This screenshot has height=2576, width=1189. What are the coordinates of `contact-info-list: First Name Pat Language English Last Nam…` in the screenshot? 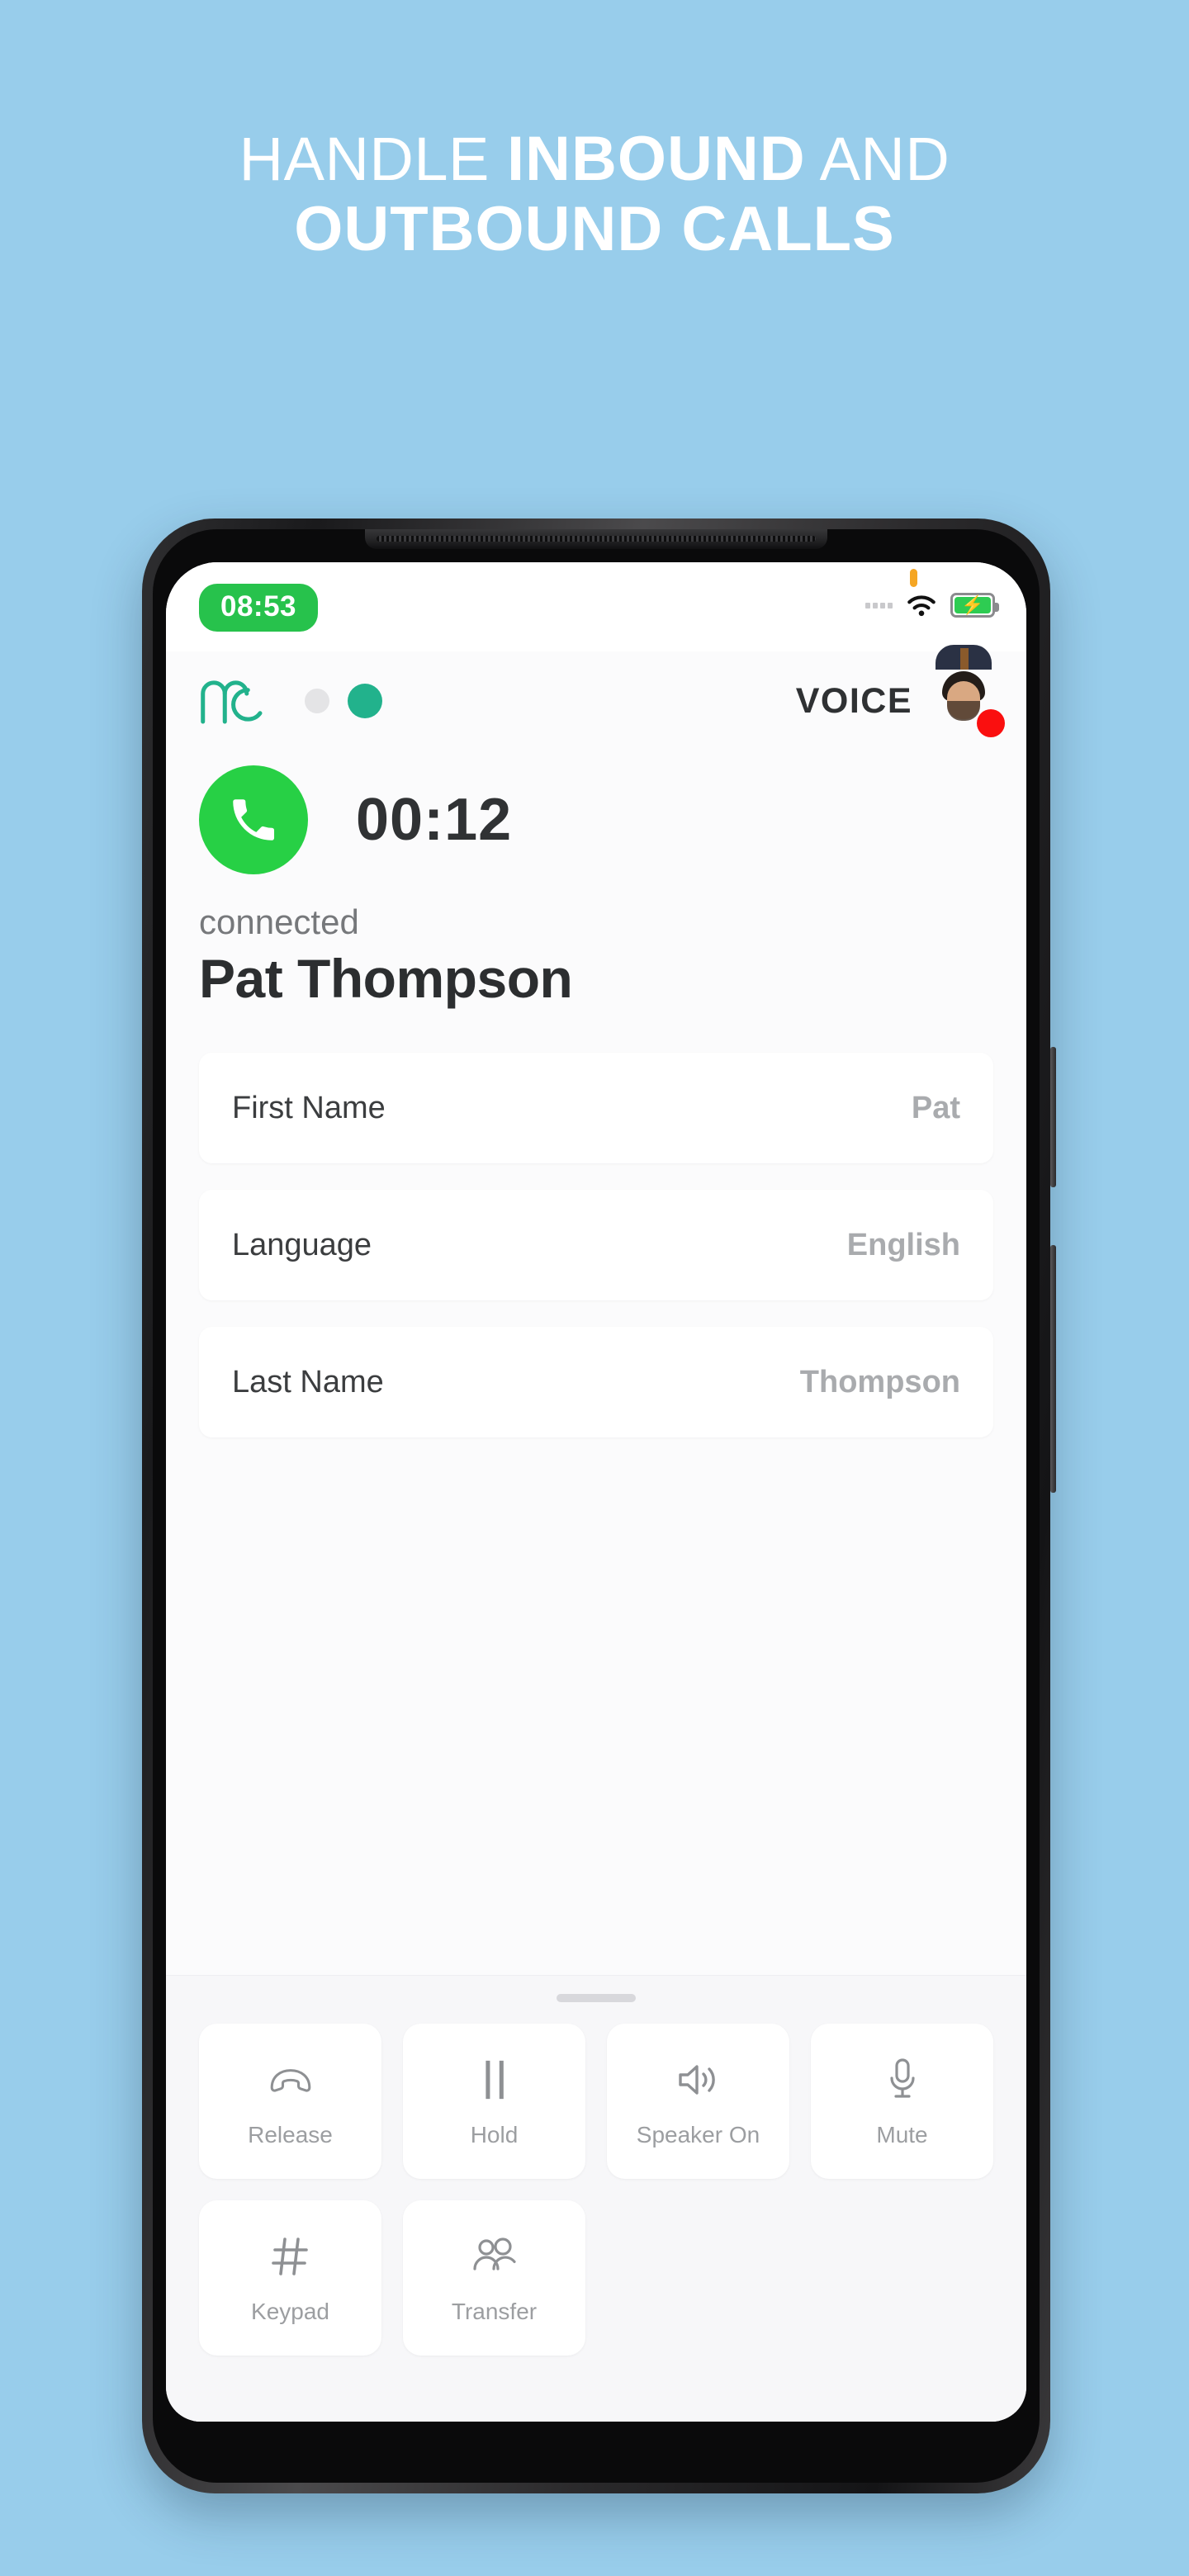 It's located at (596, 1223).